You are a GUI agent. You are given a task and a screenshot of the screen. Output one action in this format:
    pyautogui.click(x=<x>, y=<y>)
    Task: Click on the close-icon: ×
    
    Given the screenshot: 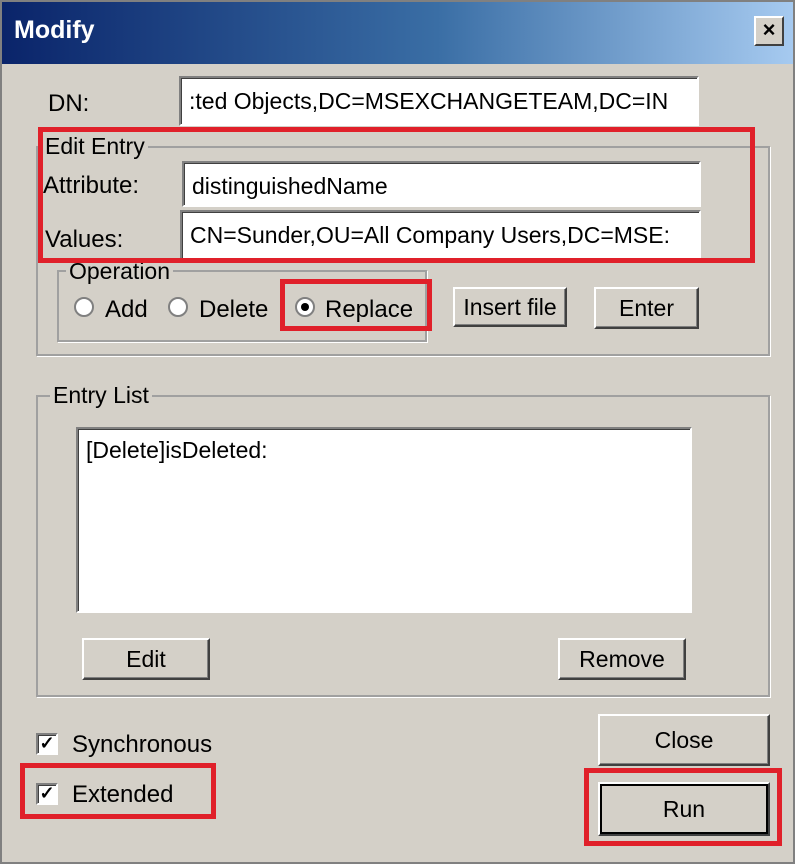 What is the action you would take?
    pyautogui.click(x=769, y=29)
    